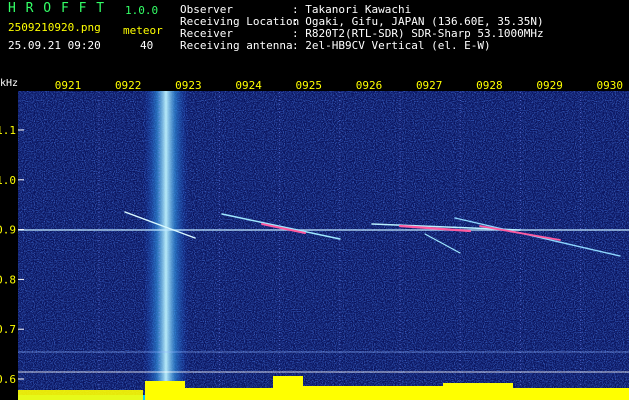 The height and width of the screenshot is (400, 629). Describe the element at coordinates (142, 10) in the screenshot. I see `app-version: 1.0.0` at that location.